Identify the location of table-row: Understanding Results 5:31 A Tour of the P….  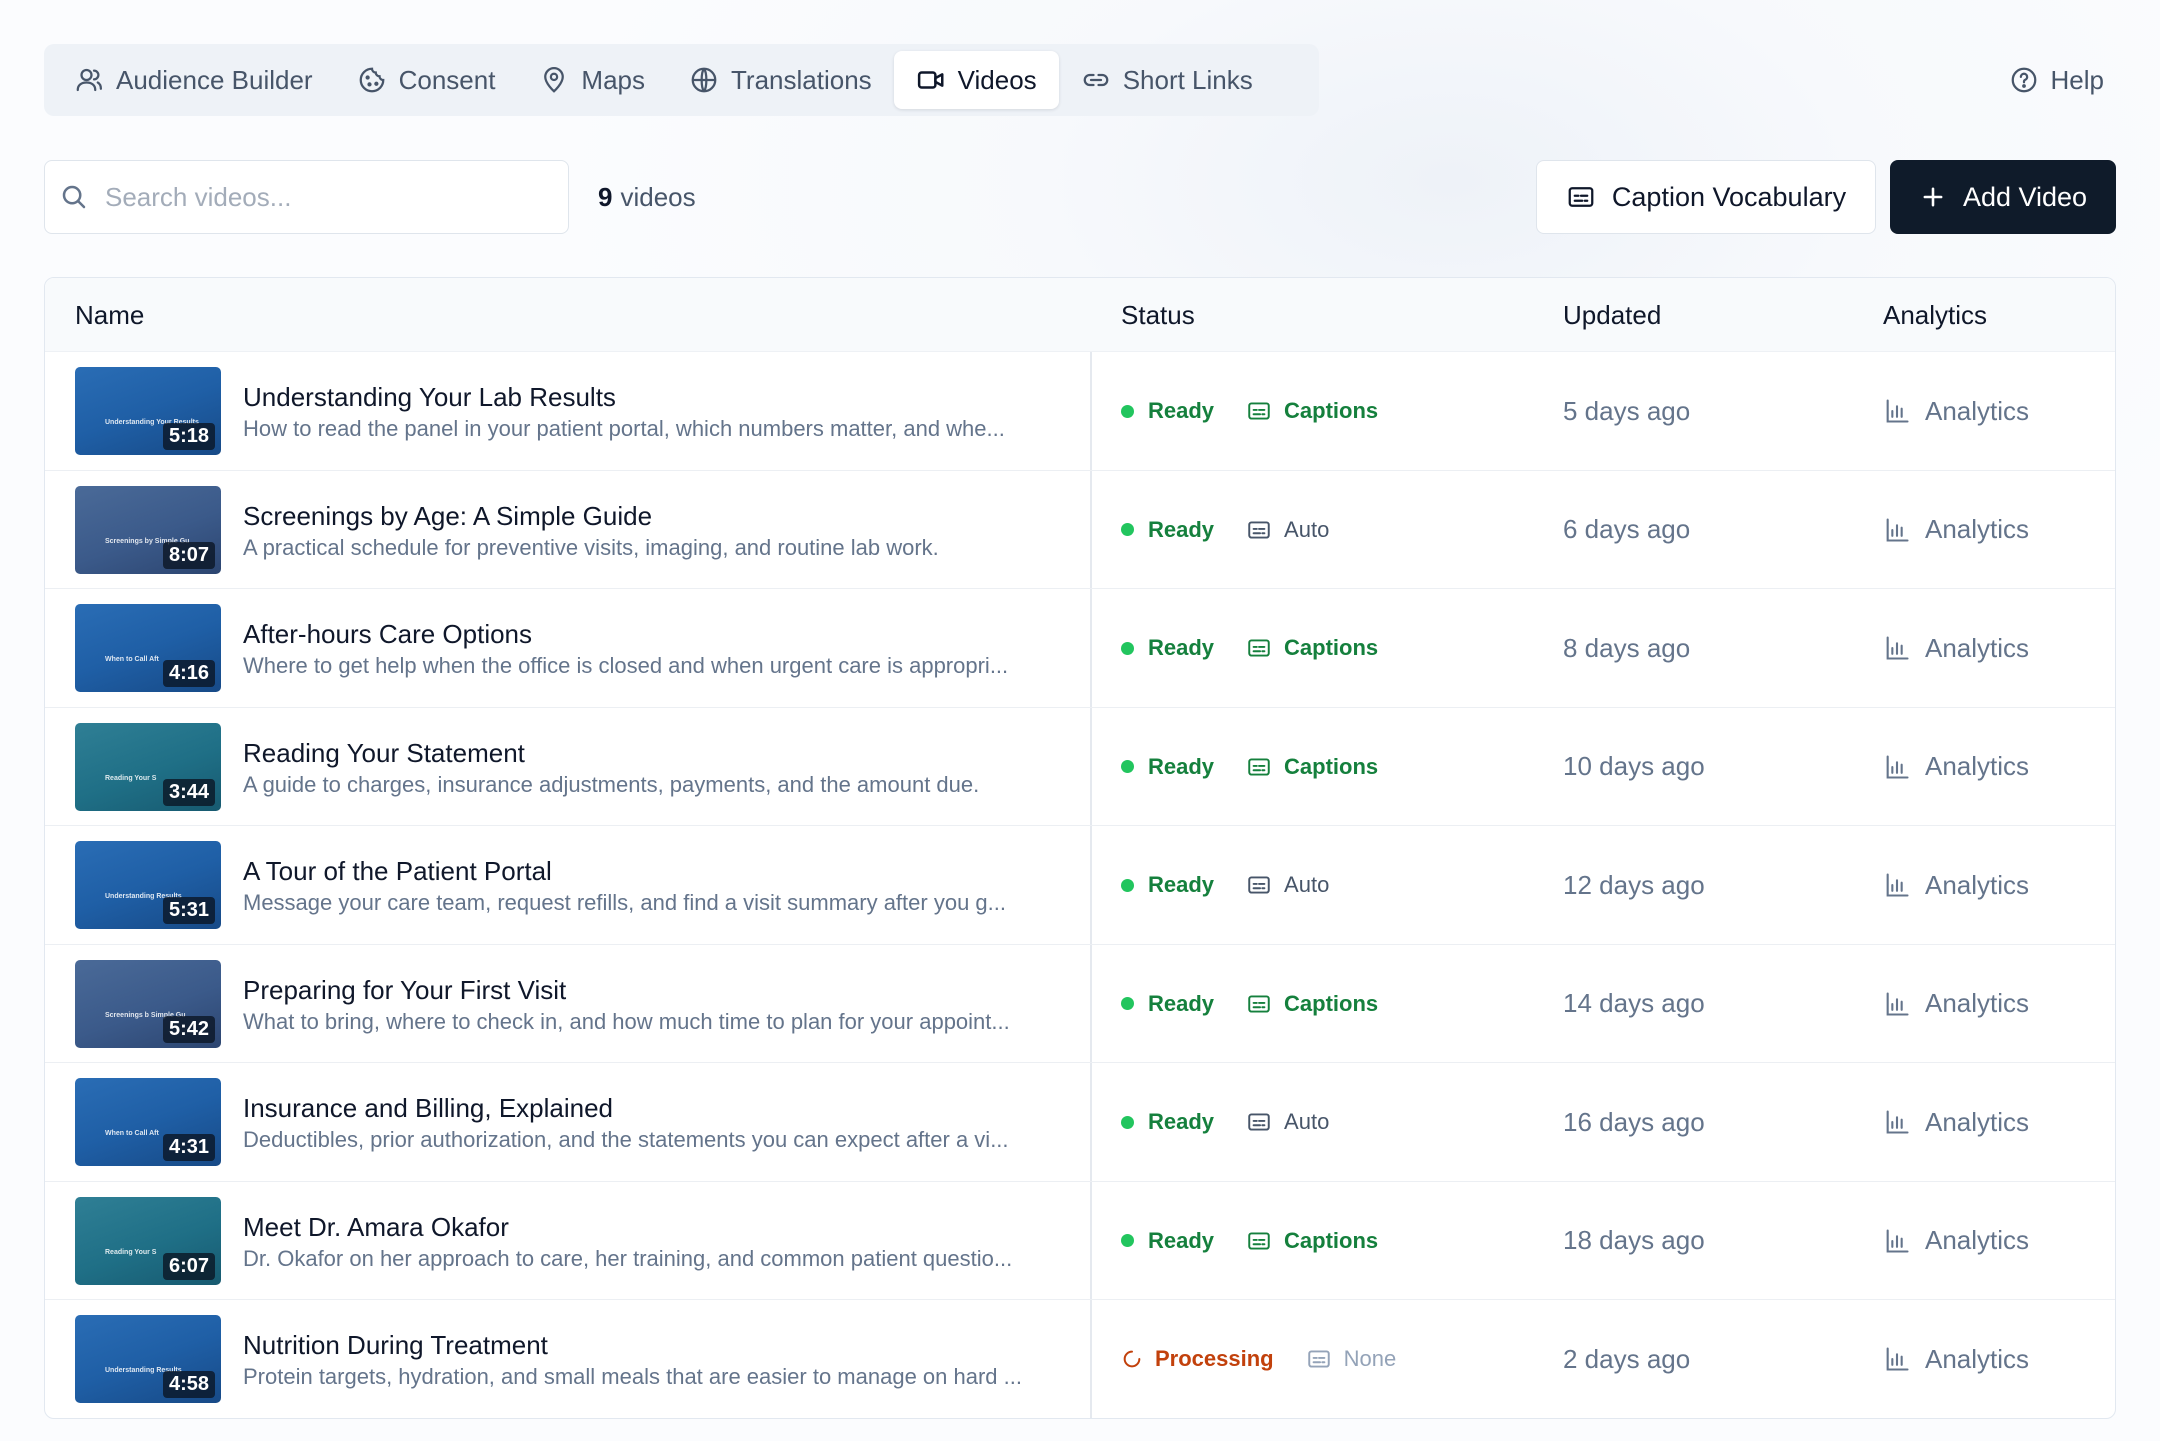
(1080, 885).